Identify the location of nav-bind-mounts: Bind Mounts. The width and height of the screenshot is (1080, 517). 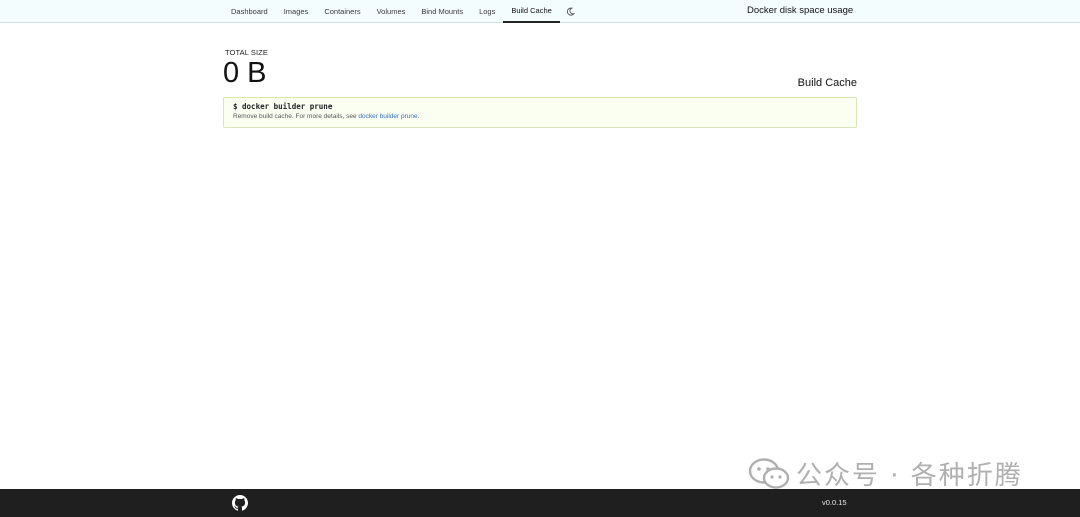
(442, 11).